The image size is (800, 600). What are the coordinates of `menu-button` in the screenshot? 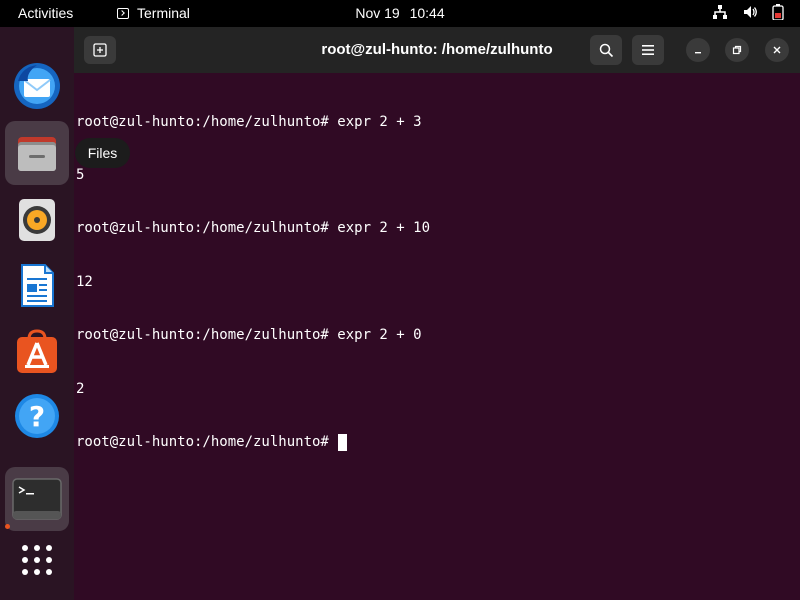 It's located at (648, 50).